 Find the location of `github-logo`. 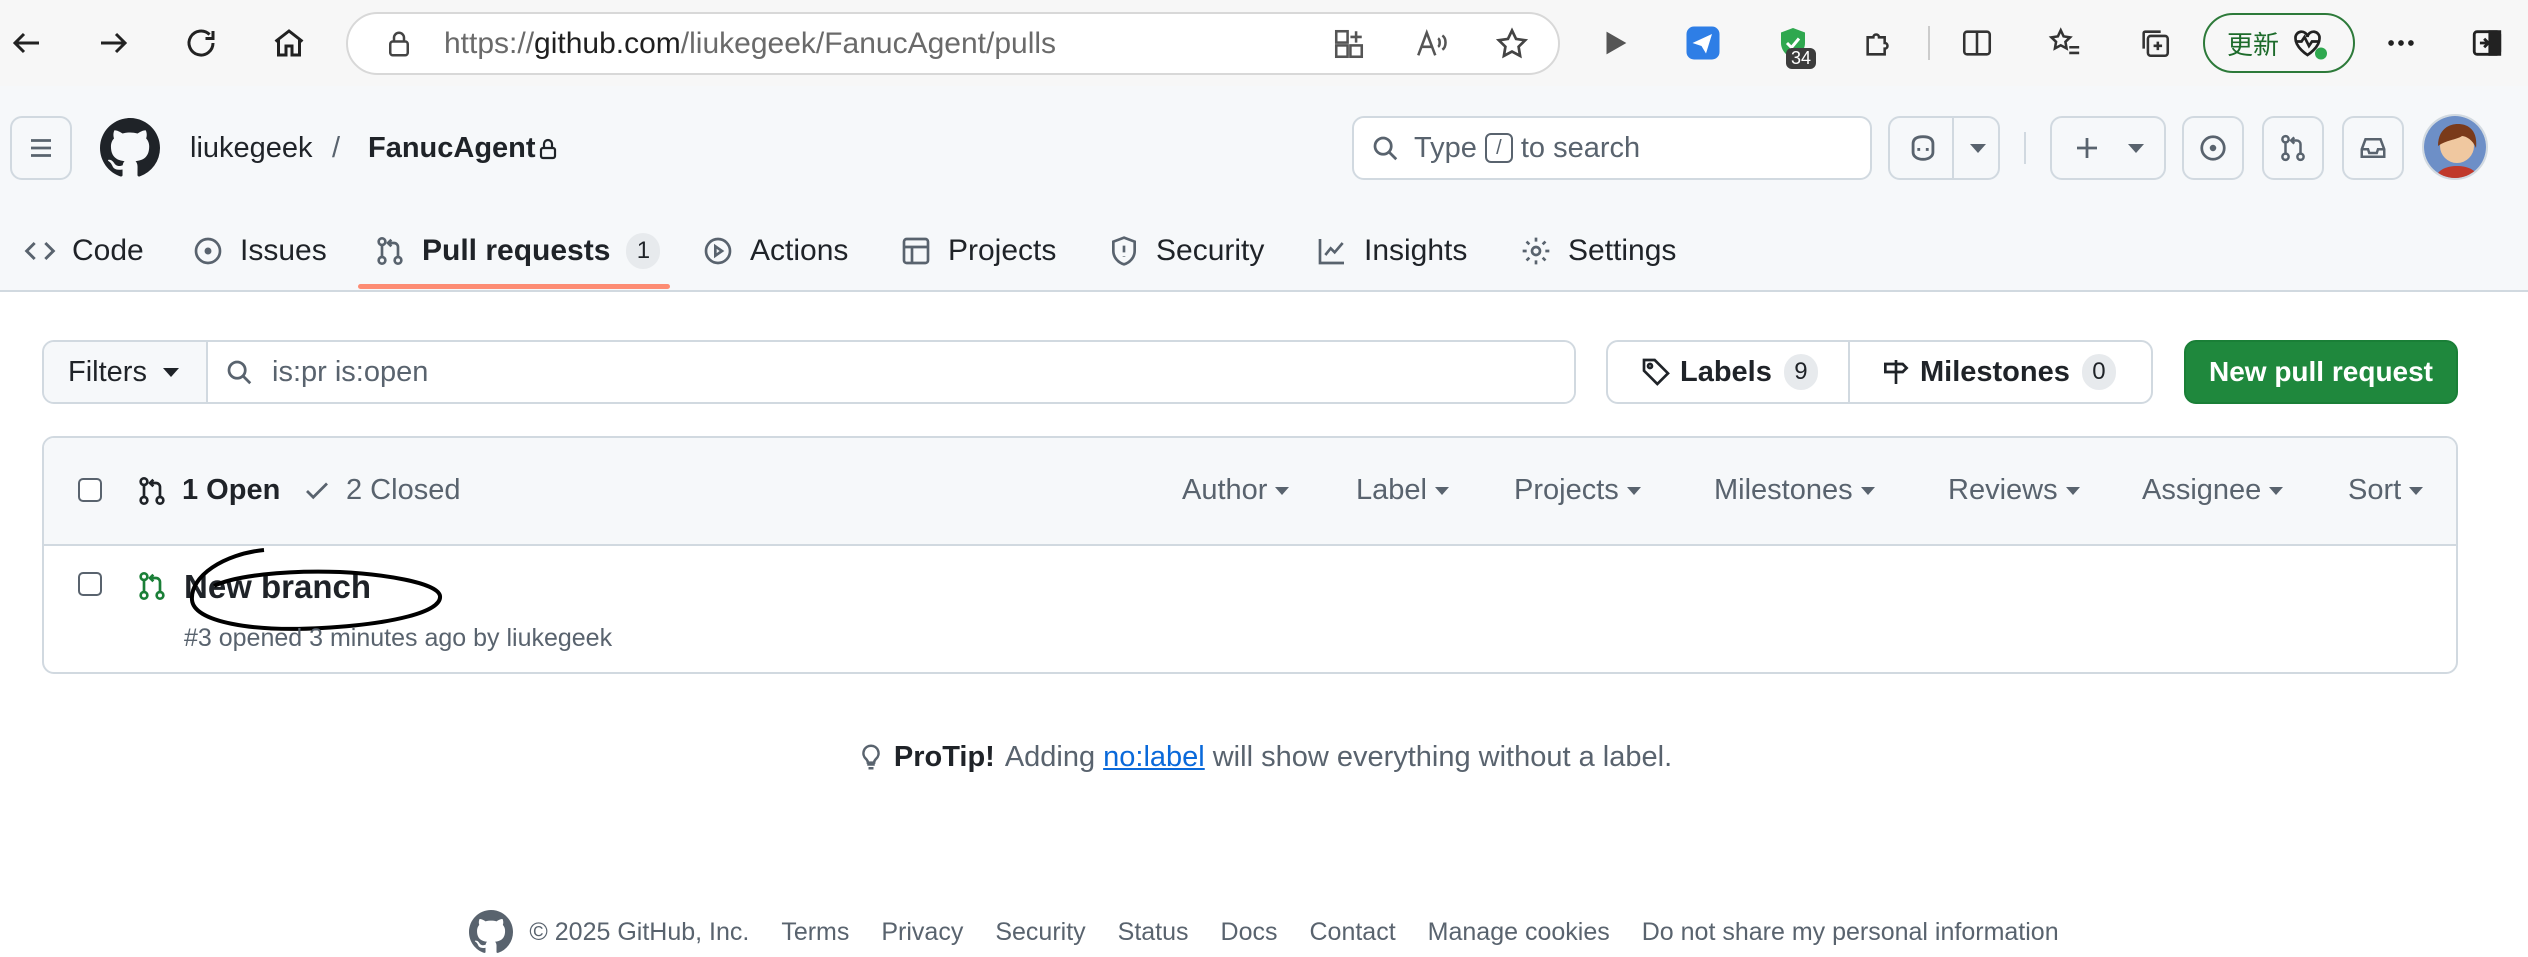

github-logo is located at coordinates (130, 148).